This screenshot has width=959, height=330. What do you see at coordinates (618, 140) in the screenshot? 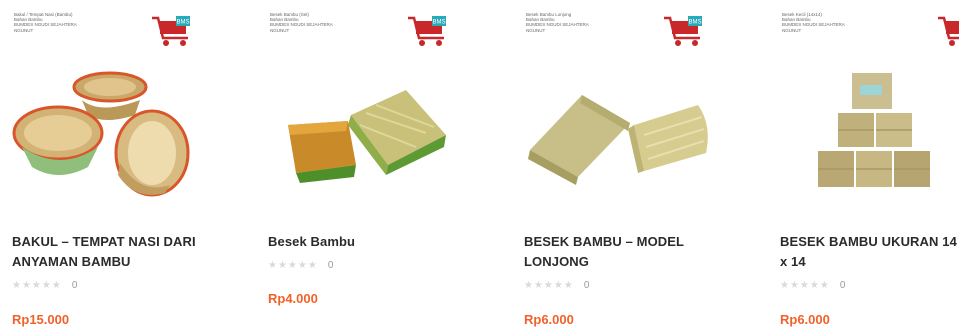
I see `besek-lonjong-image` at bounding box center [618, 140].